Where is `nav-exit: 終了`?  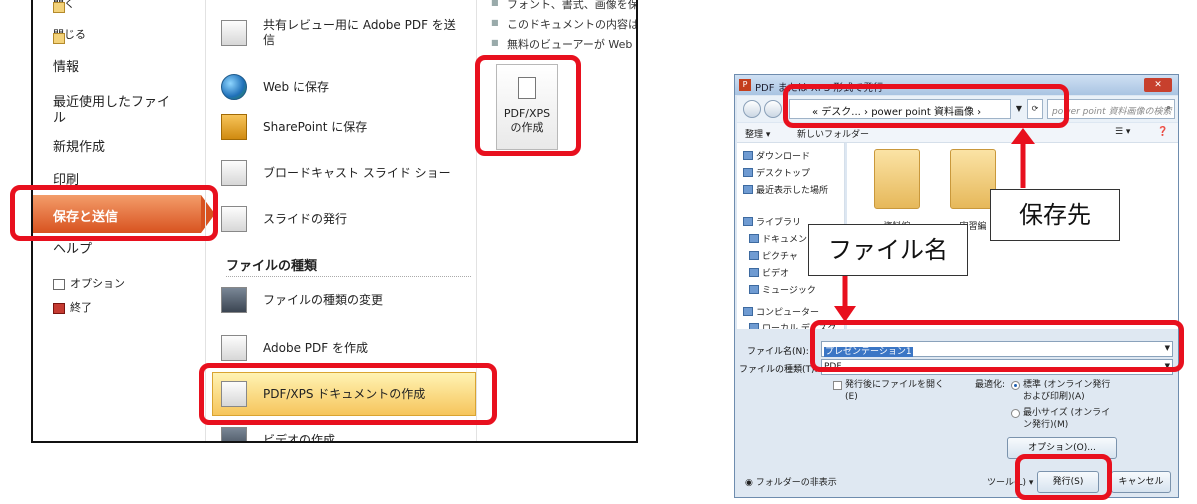
nav-exit: 終了 is located at coordinates (72, 308).